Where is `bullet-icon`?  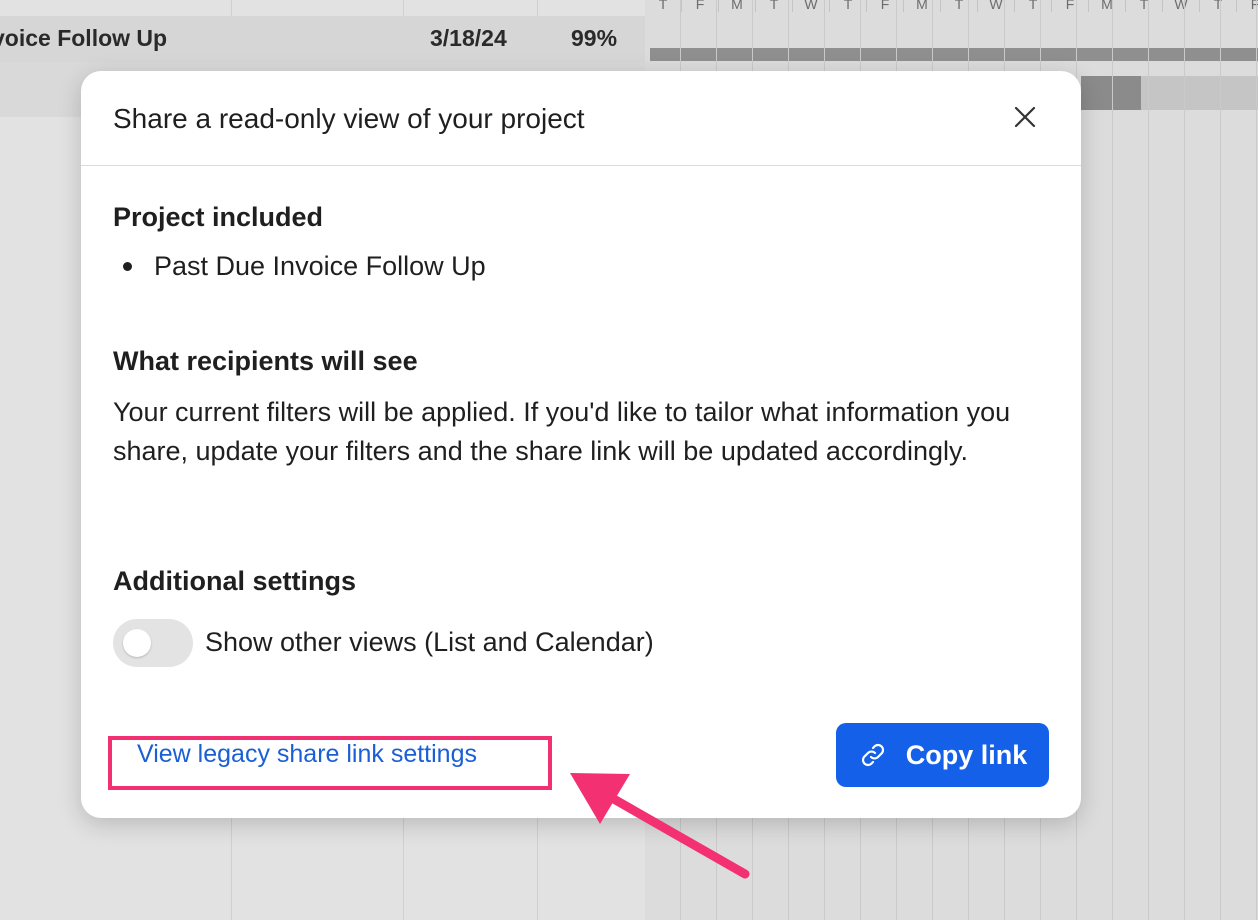
bullet-icon is located at coordinates (127, 266).